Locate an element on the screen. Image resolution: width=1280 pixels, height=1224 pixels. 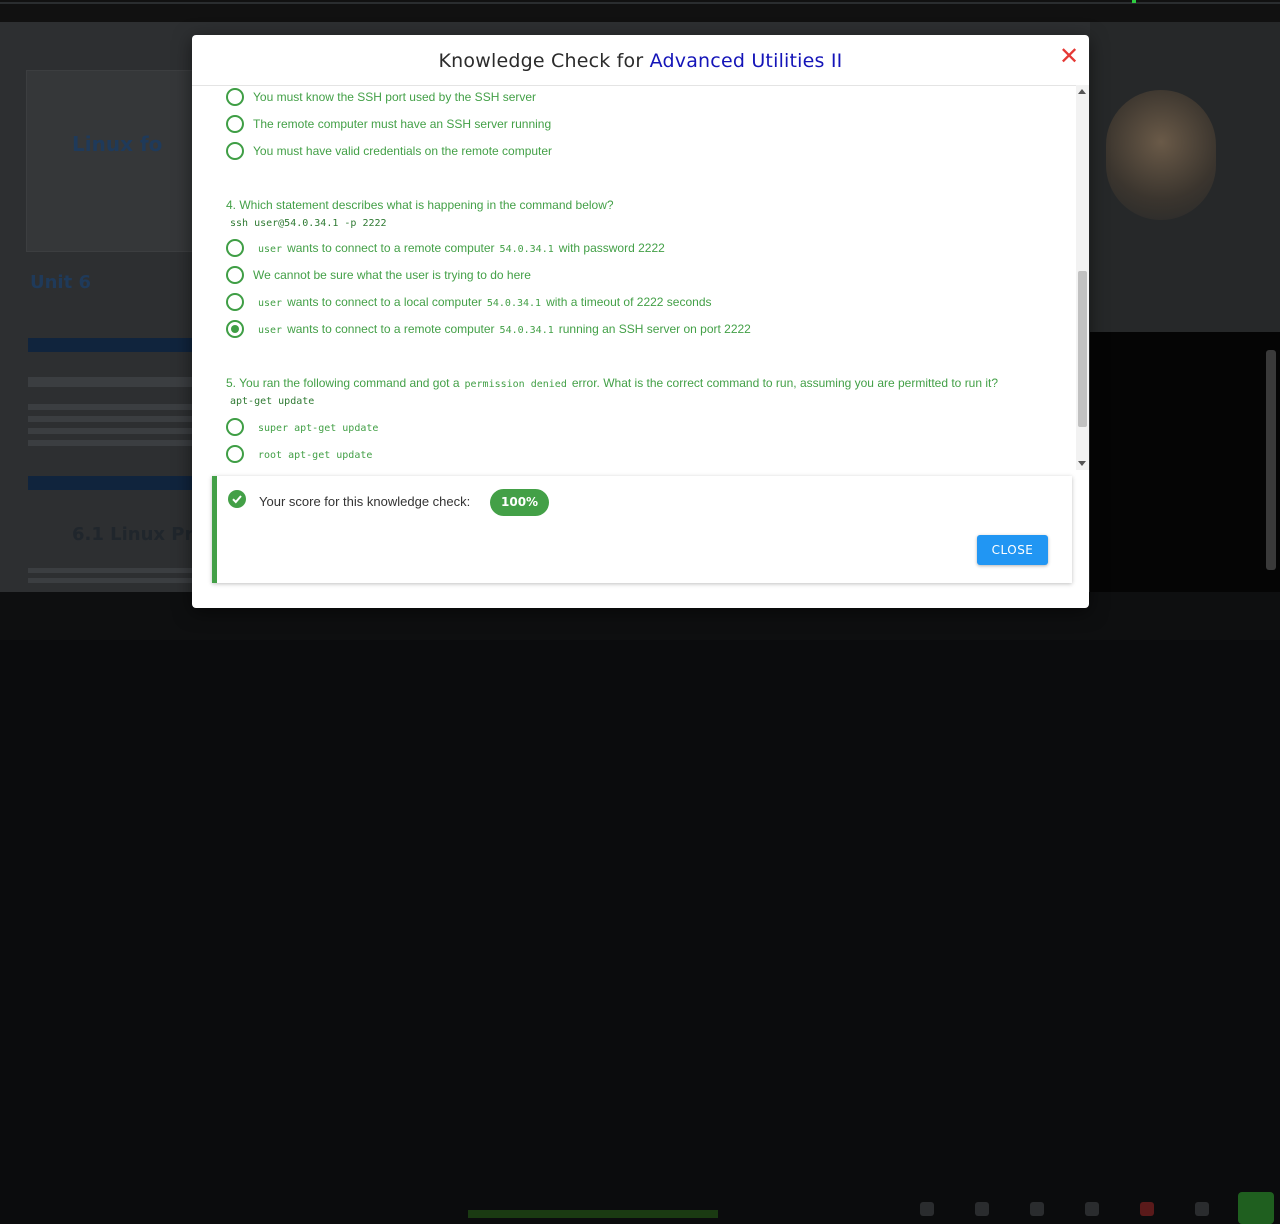
quiz-scrollbar is located at coordinates (1082, 277).